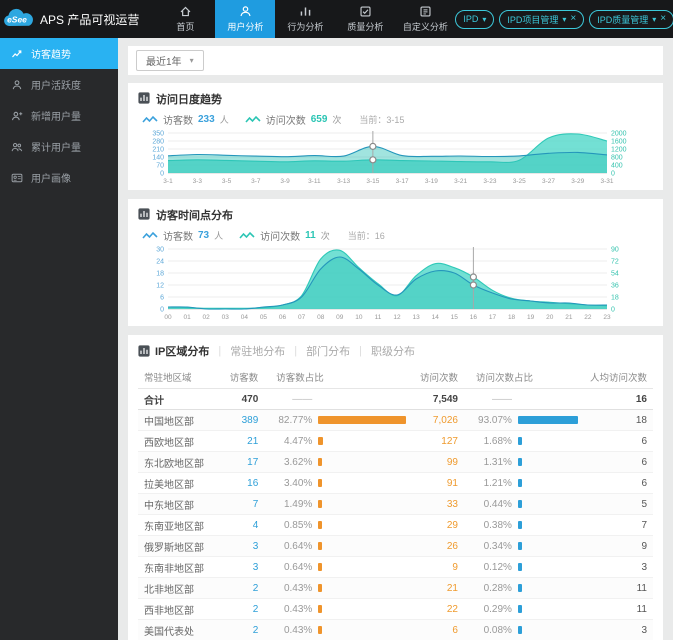 This screenshot has height=640, width=673. Describe the element at coordinates (395, 462) in the screenshot. I see `table-row: 东北欧地区部 17 3.62% 99 1.31% 6` at that location.